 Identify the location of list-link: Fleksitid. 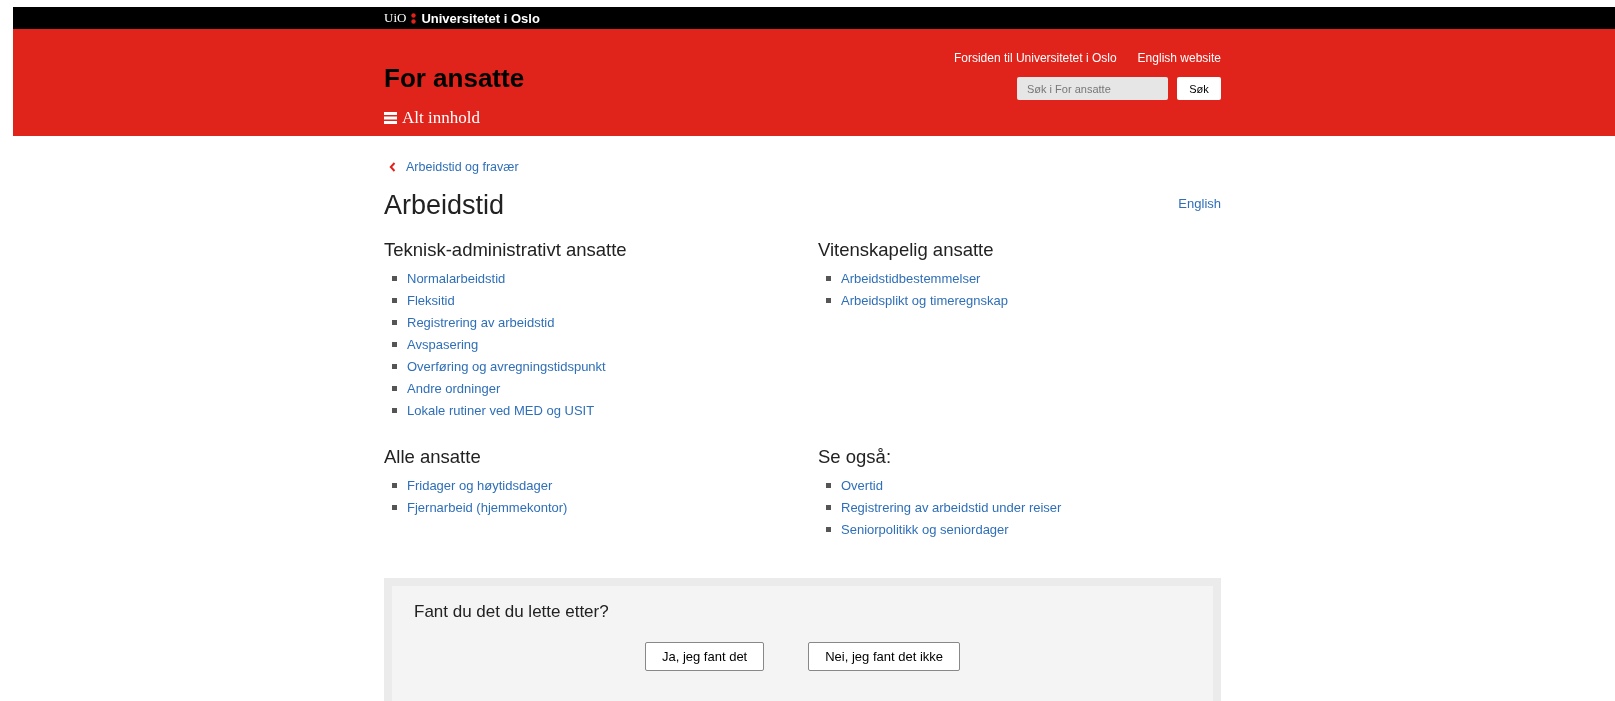
(431, 300).